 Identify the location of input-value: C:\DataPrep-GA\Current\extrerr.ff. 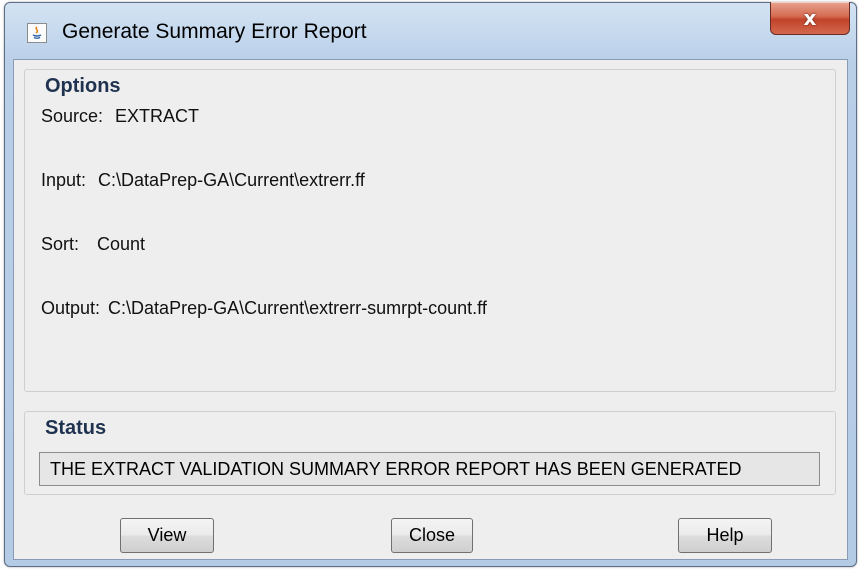
(231, 180).